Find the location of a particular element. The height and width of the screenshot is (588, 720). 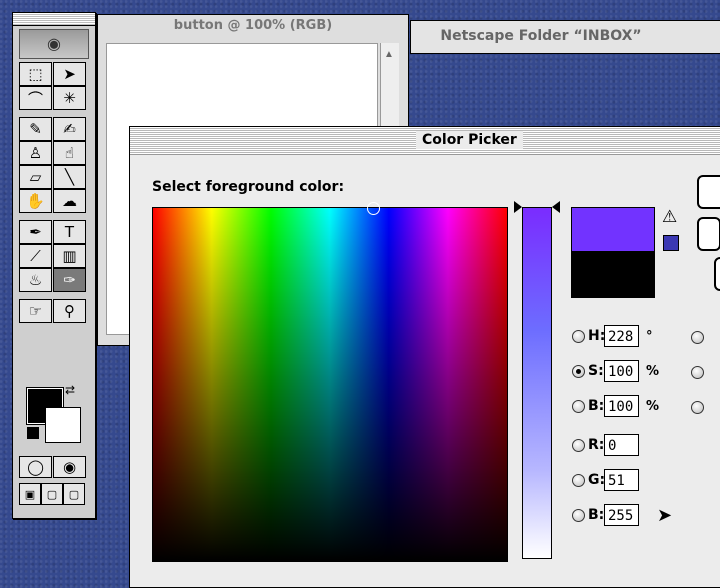

color-field-marker is located at coordinates (373, 208).